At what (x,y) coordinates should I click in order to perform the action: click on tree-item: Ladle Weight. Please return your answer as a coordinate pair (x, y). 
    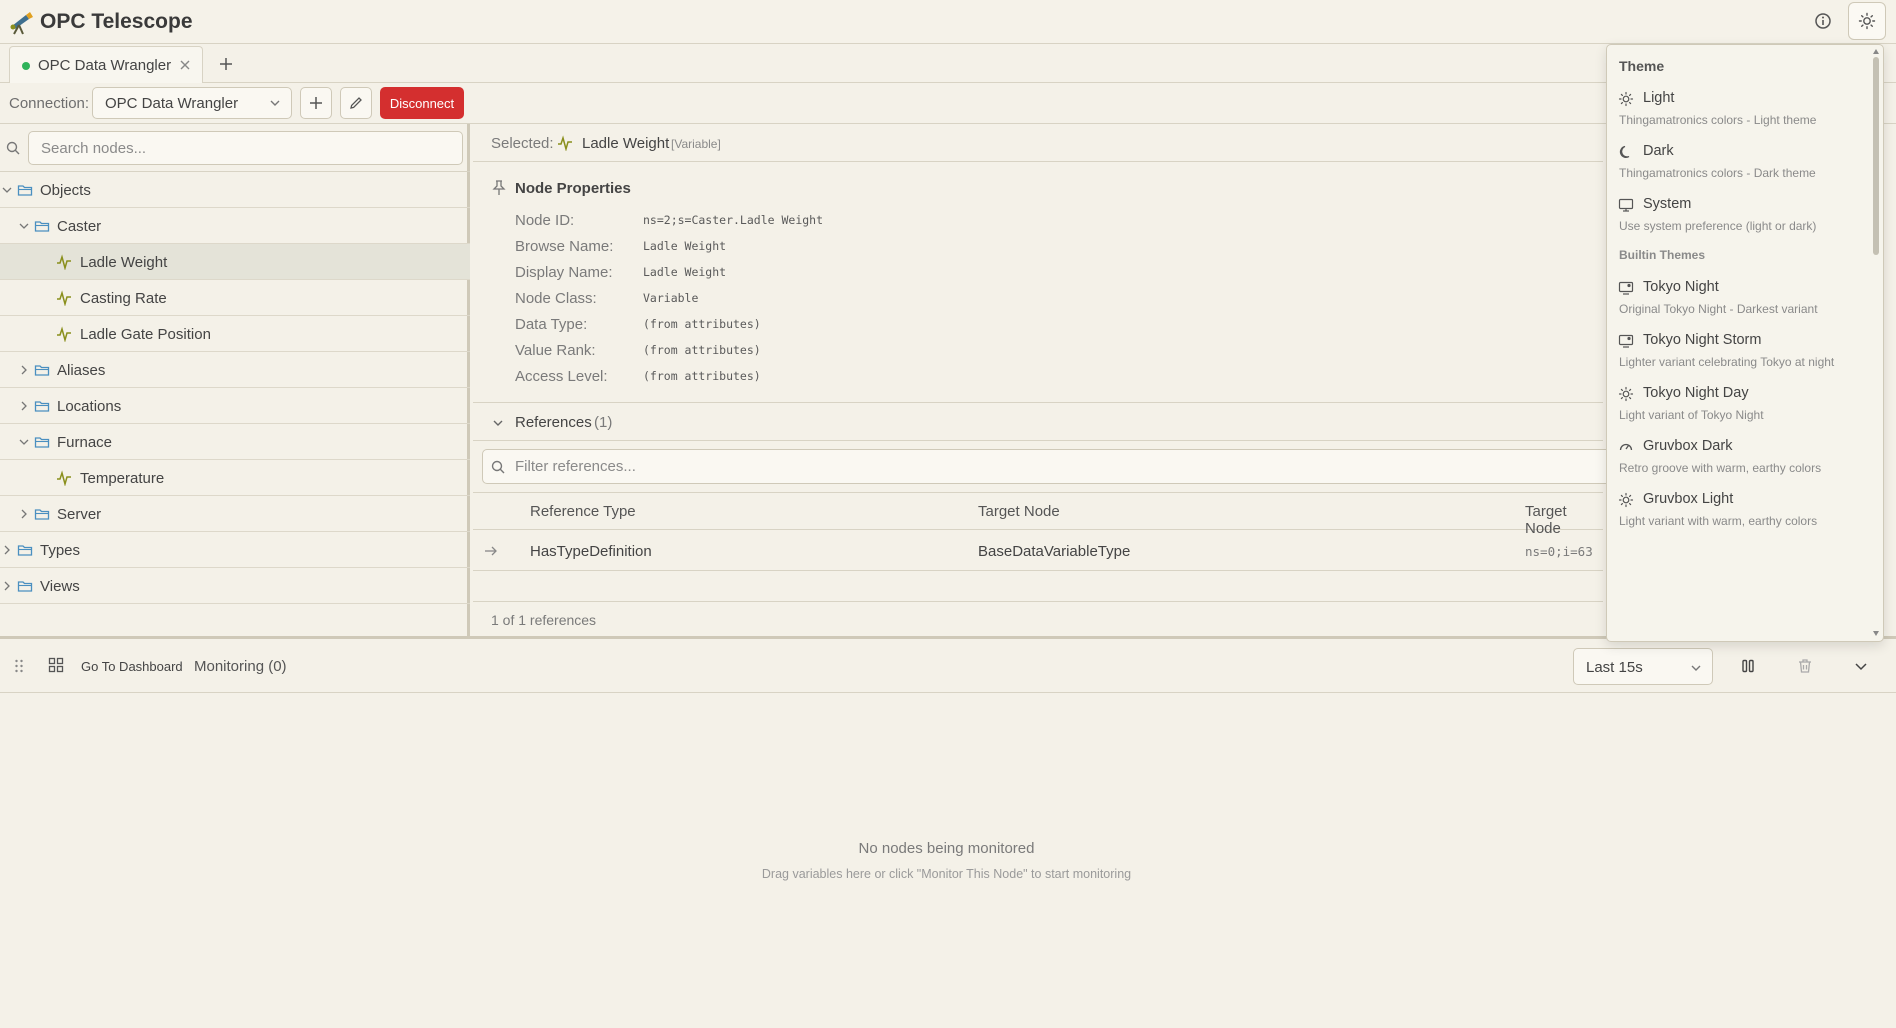
    Looking at the image, I should click on (235, 262).